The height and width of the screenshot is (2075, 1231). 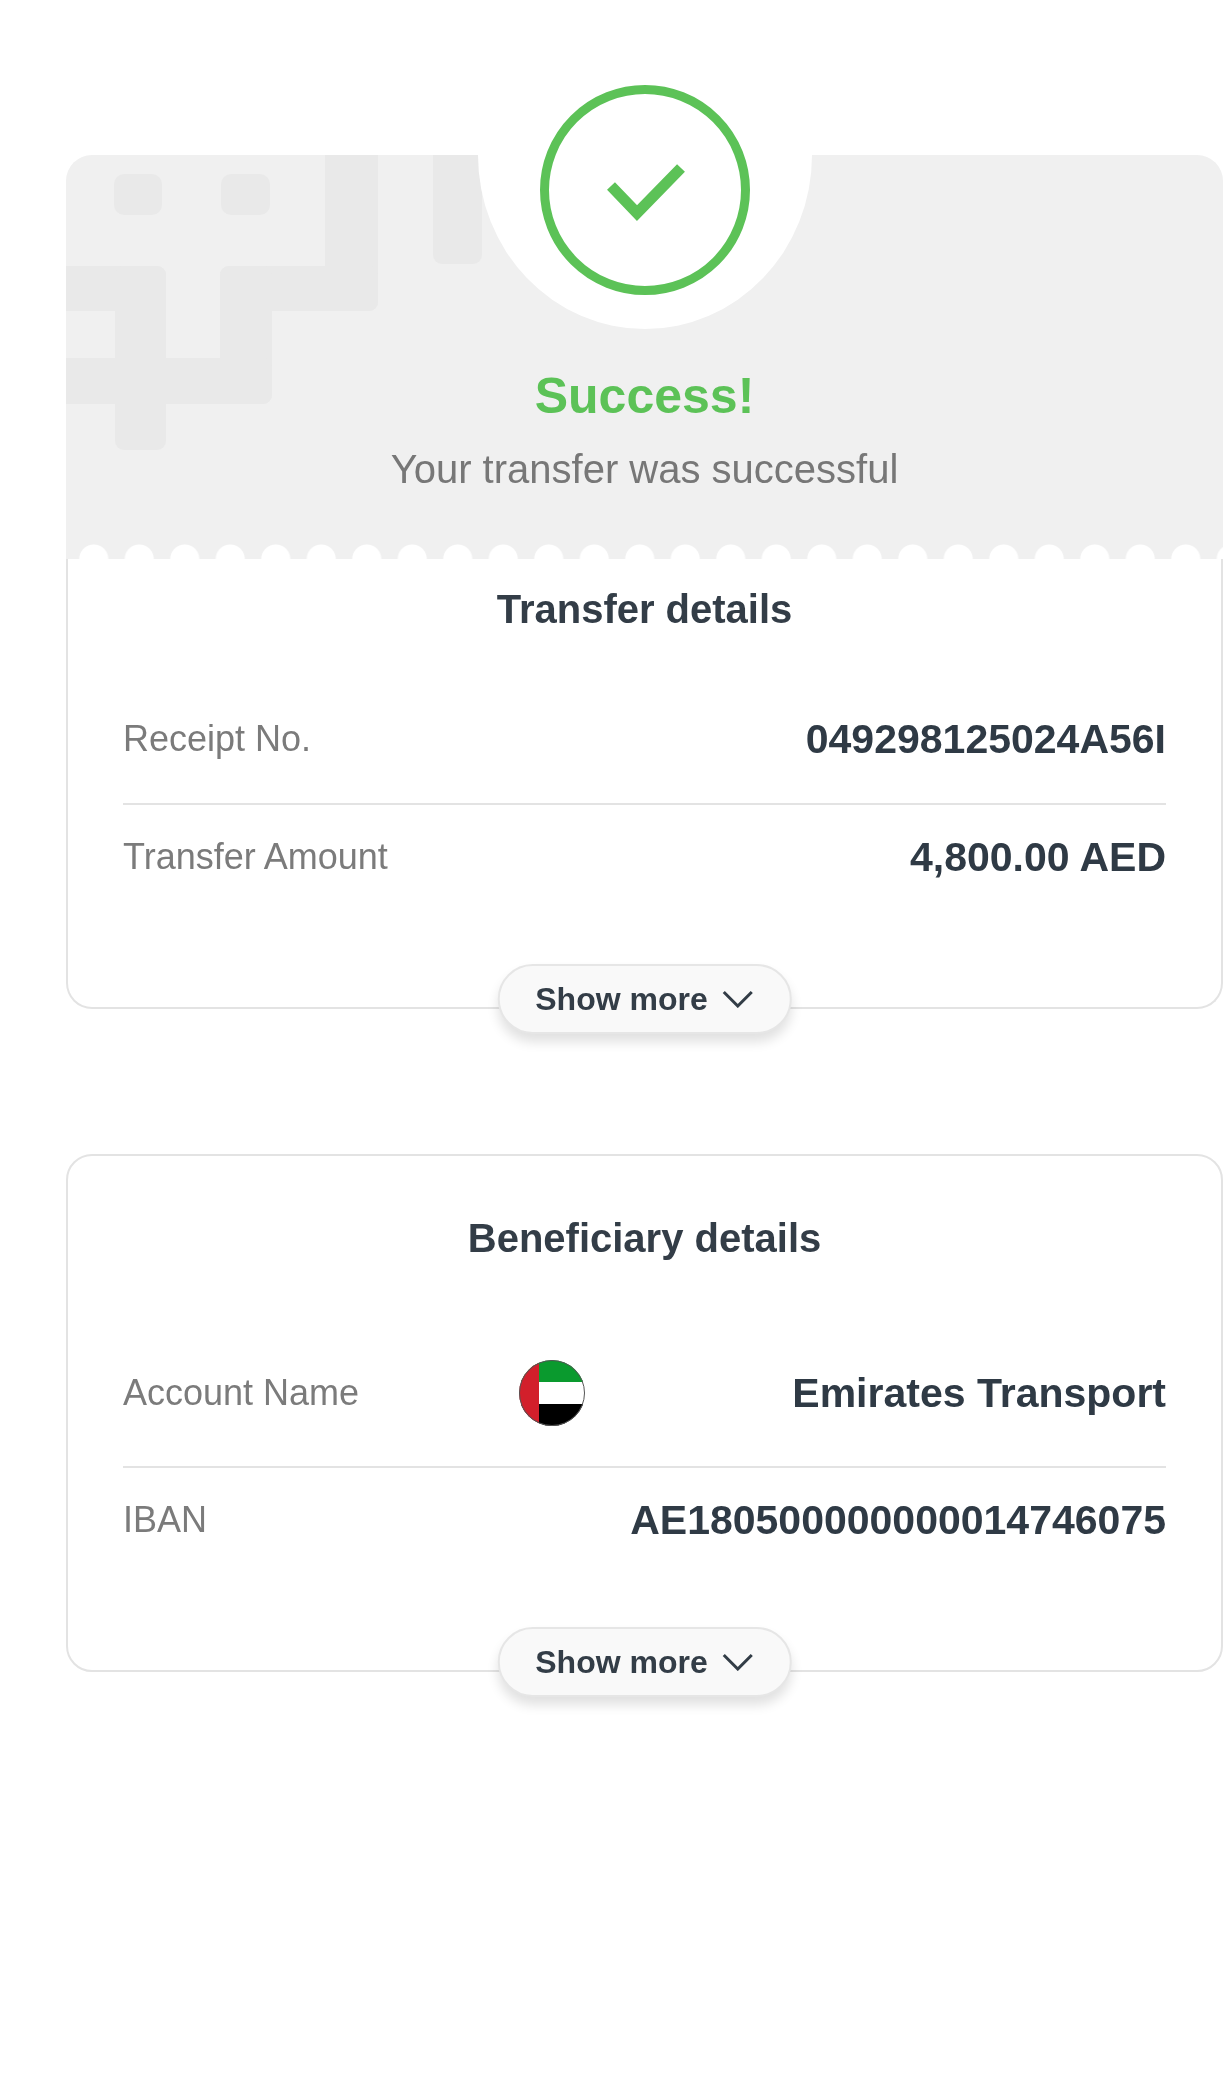 I want to click on section-title: Transfer details, so click(x=644, y=609).